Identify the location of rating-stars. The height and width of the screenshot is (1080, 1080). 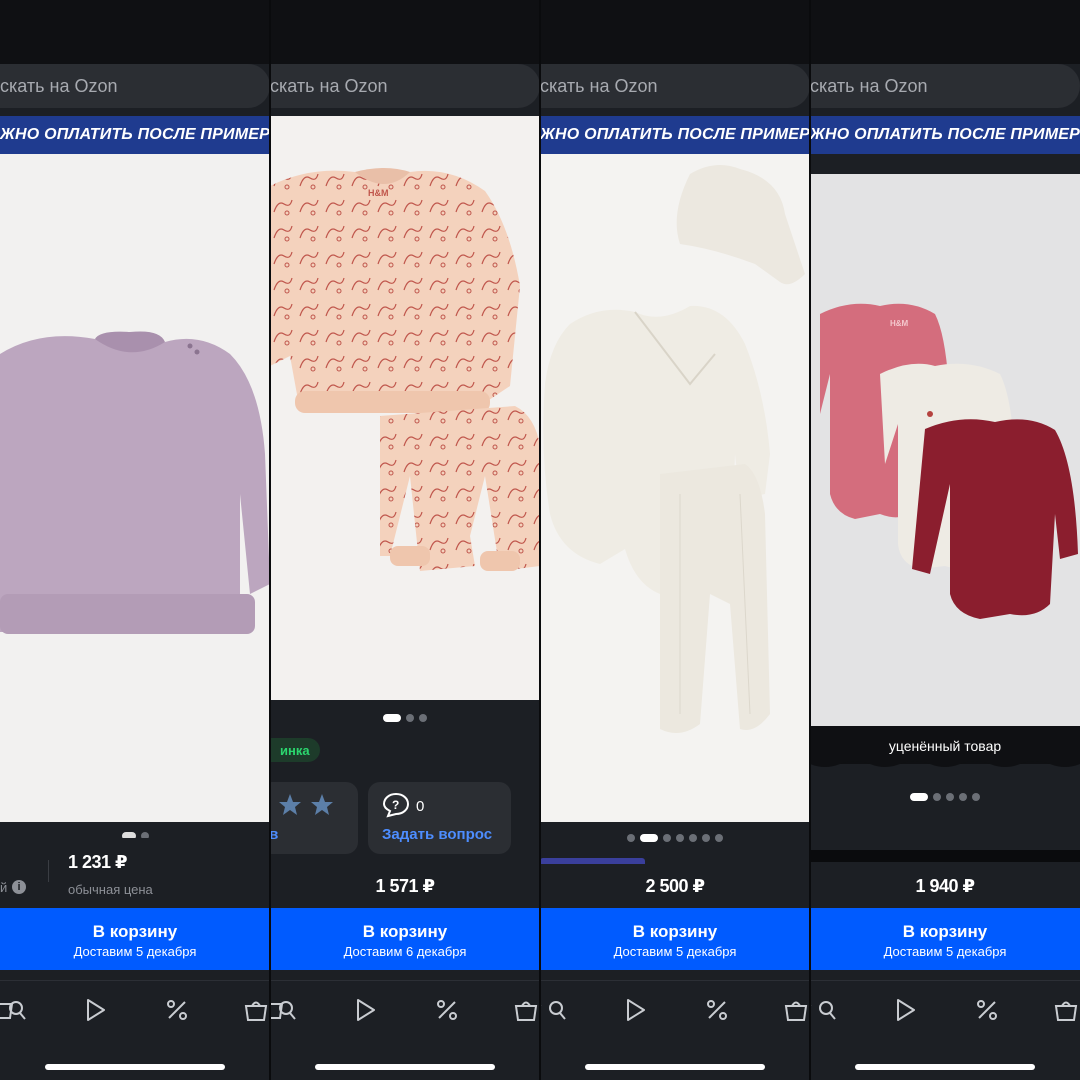
(306, 804).